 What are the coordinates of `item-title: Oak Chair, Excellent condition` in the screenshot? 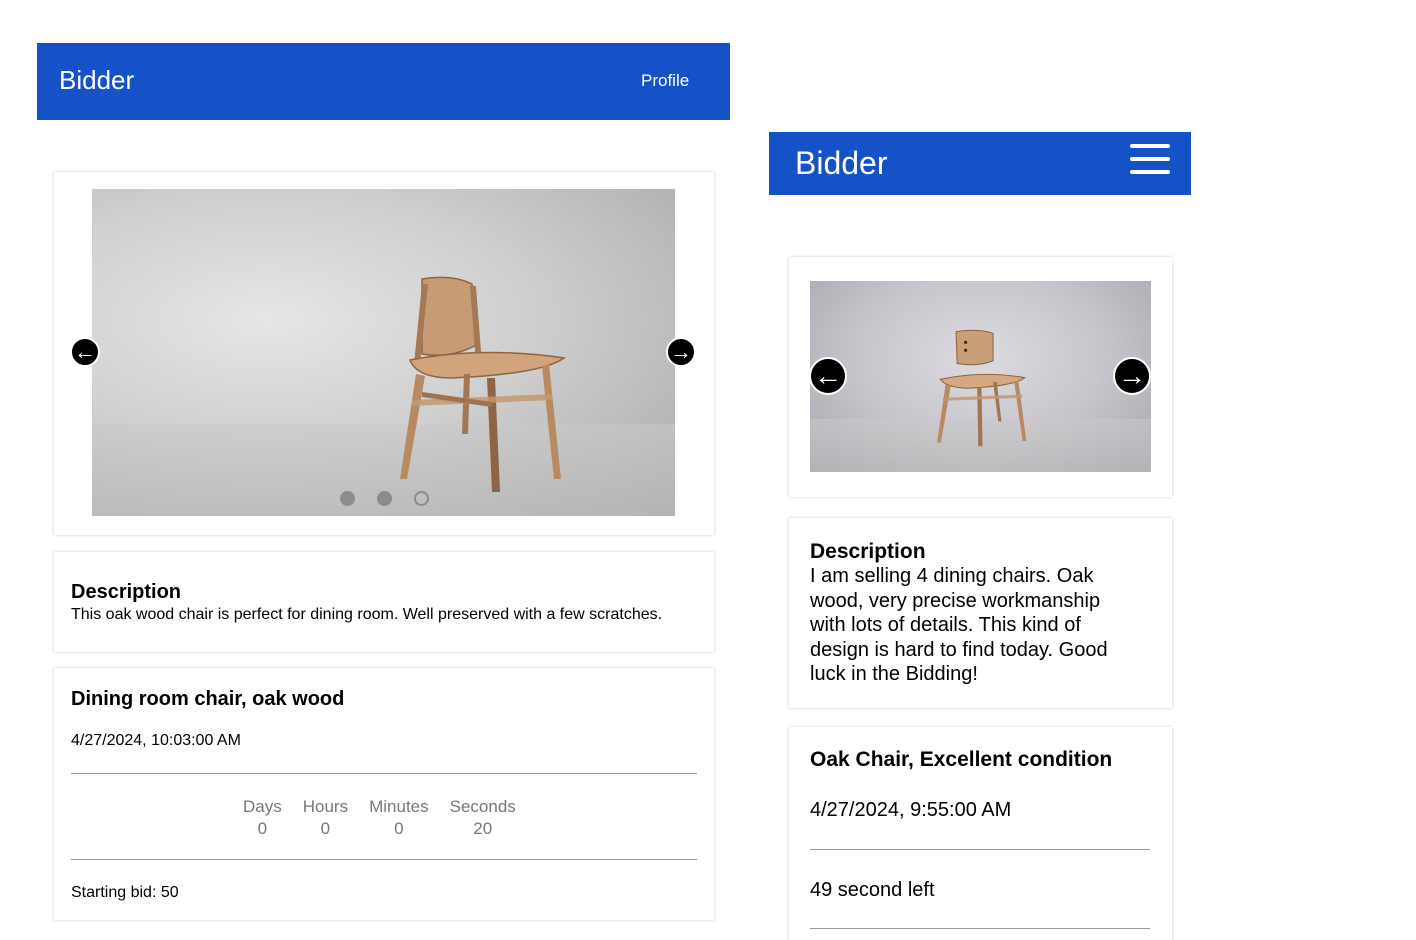 It's located at (961, 759).